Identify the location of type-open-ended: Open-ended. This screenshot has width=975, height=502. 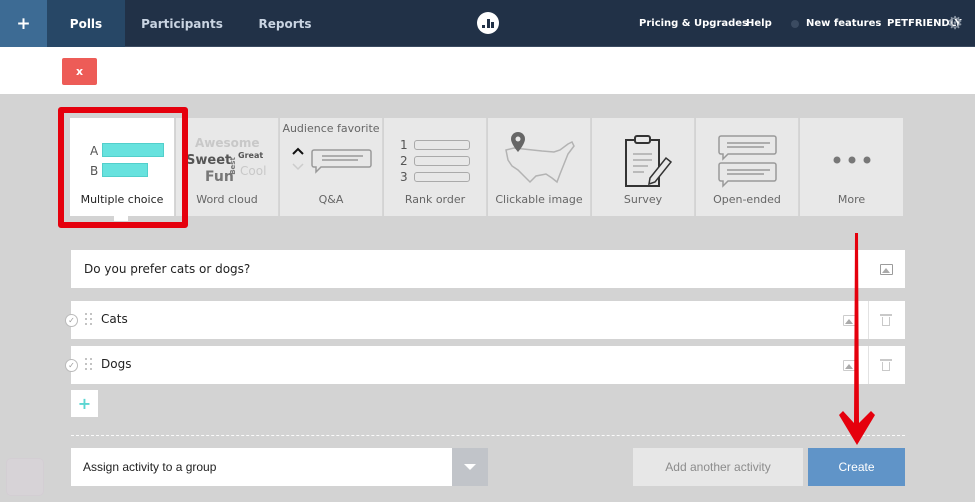
(747, 167).